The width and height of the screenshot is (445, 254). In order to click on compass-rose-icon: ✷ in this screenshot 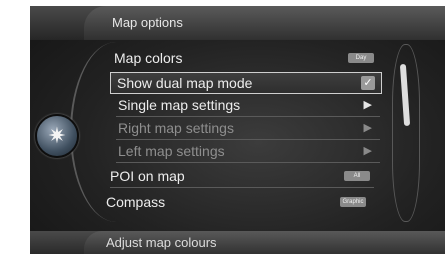, I will do `click(57, 135)`.